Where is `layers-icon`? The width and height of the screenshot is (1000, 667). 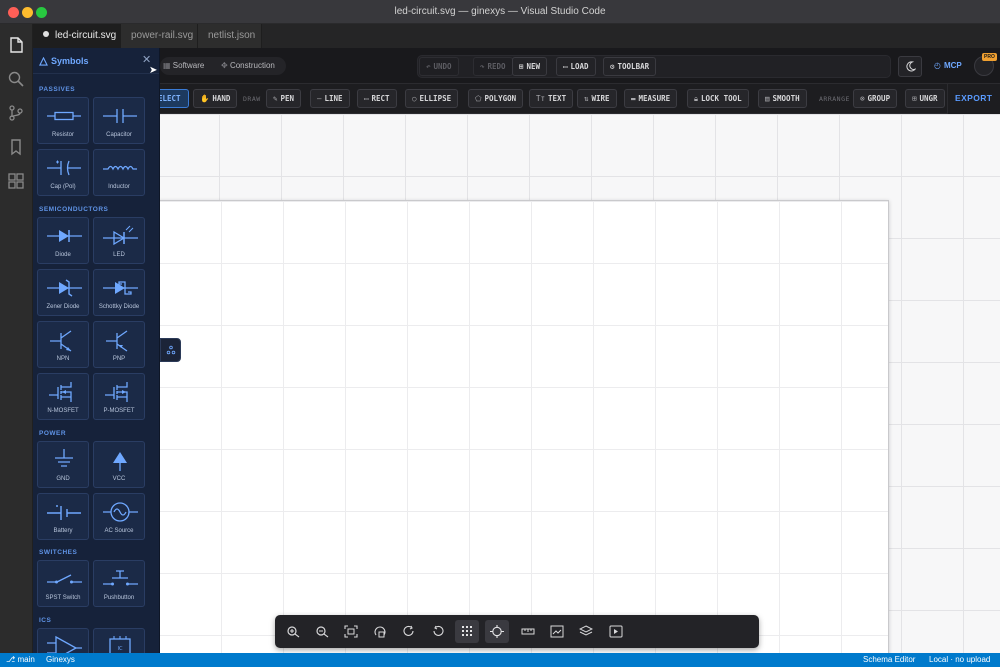
layers-icon is located at coordinates (586, 630).